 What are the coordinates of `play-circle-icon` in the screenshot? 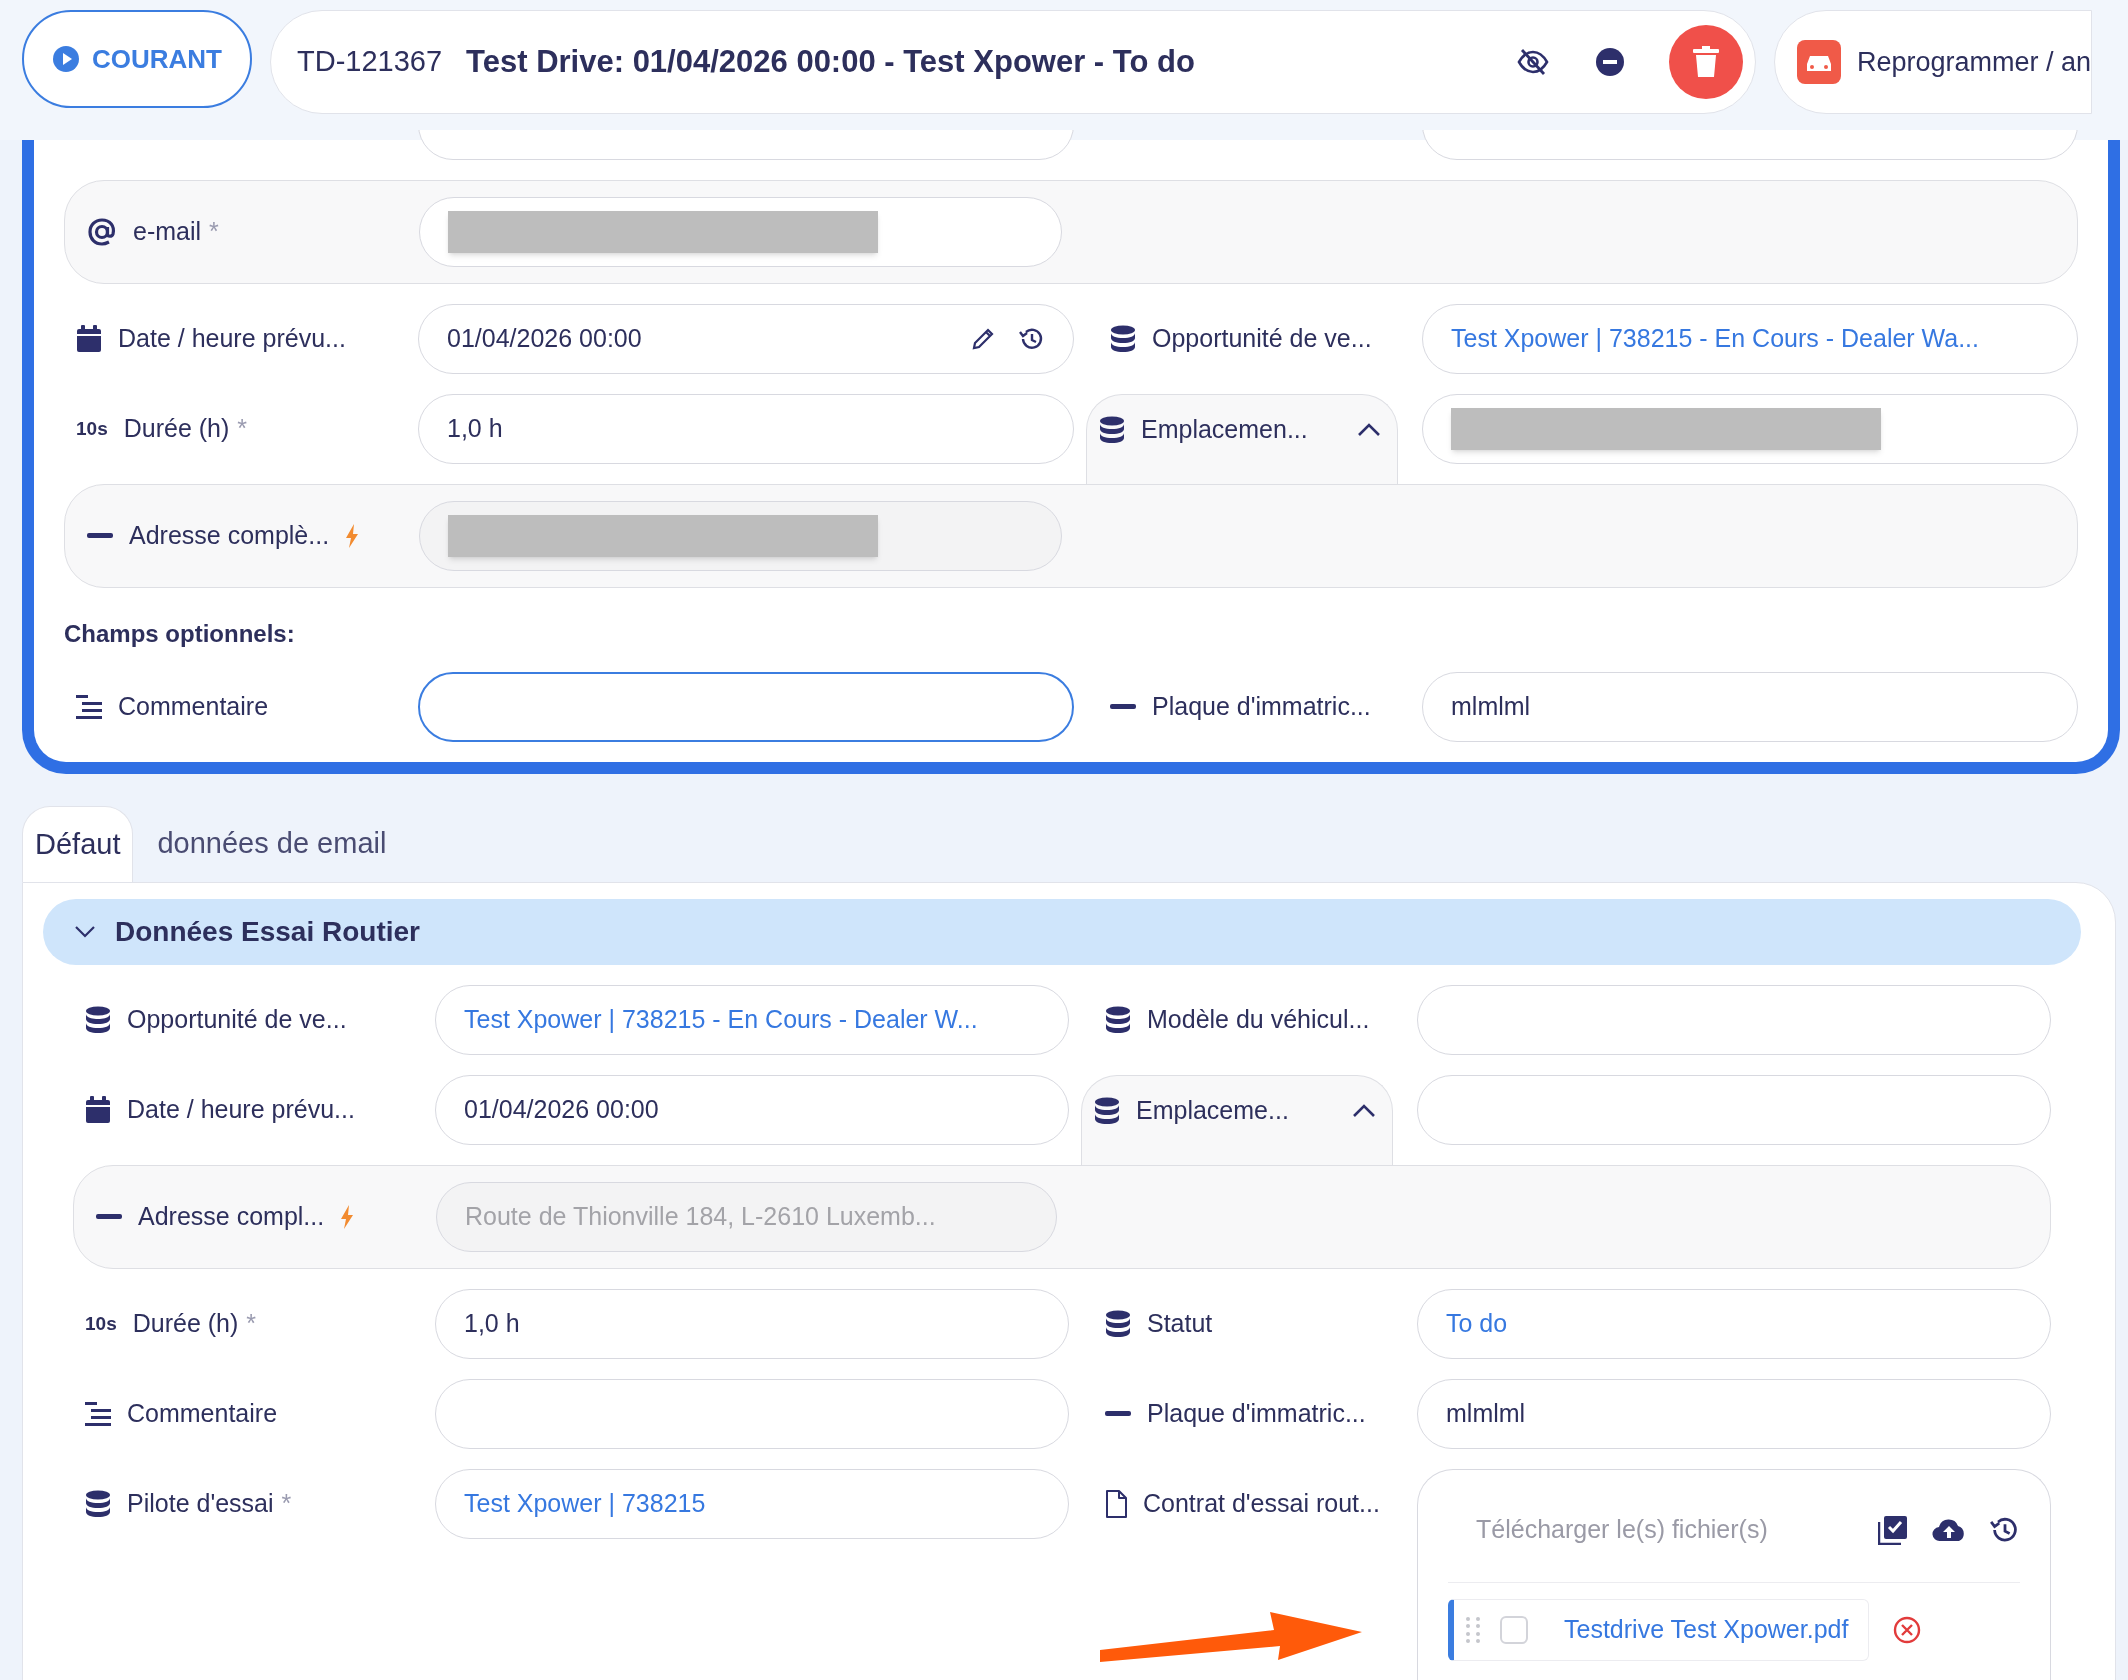 It's located at (66, 59).